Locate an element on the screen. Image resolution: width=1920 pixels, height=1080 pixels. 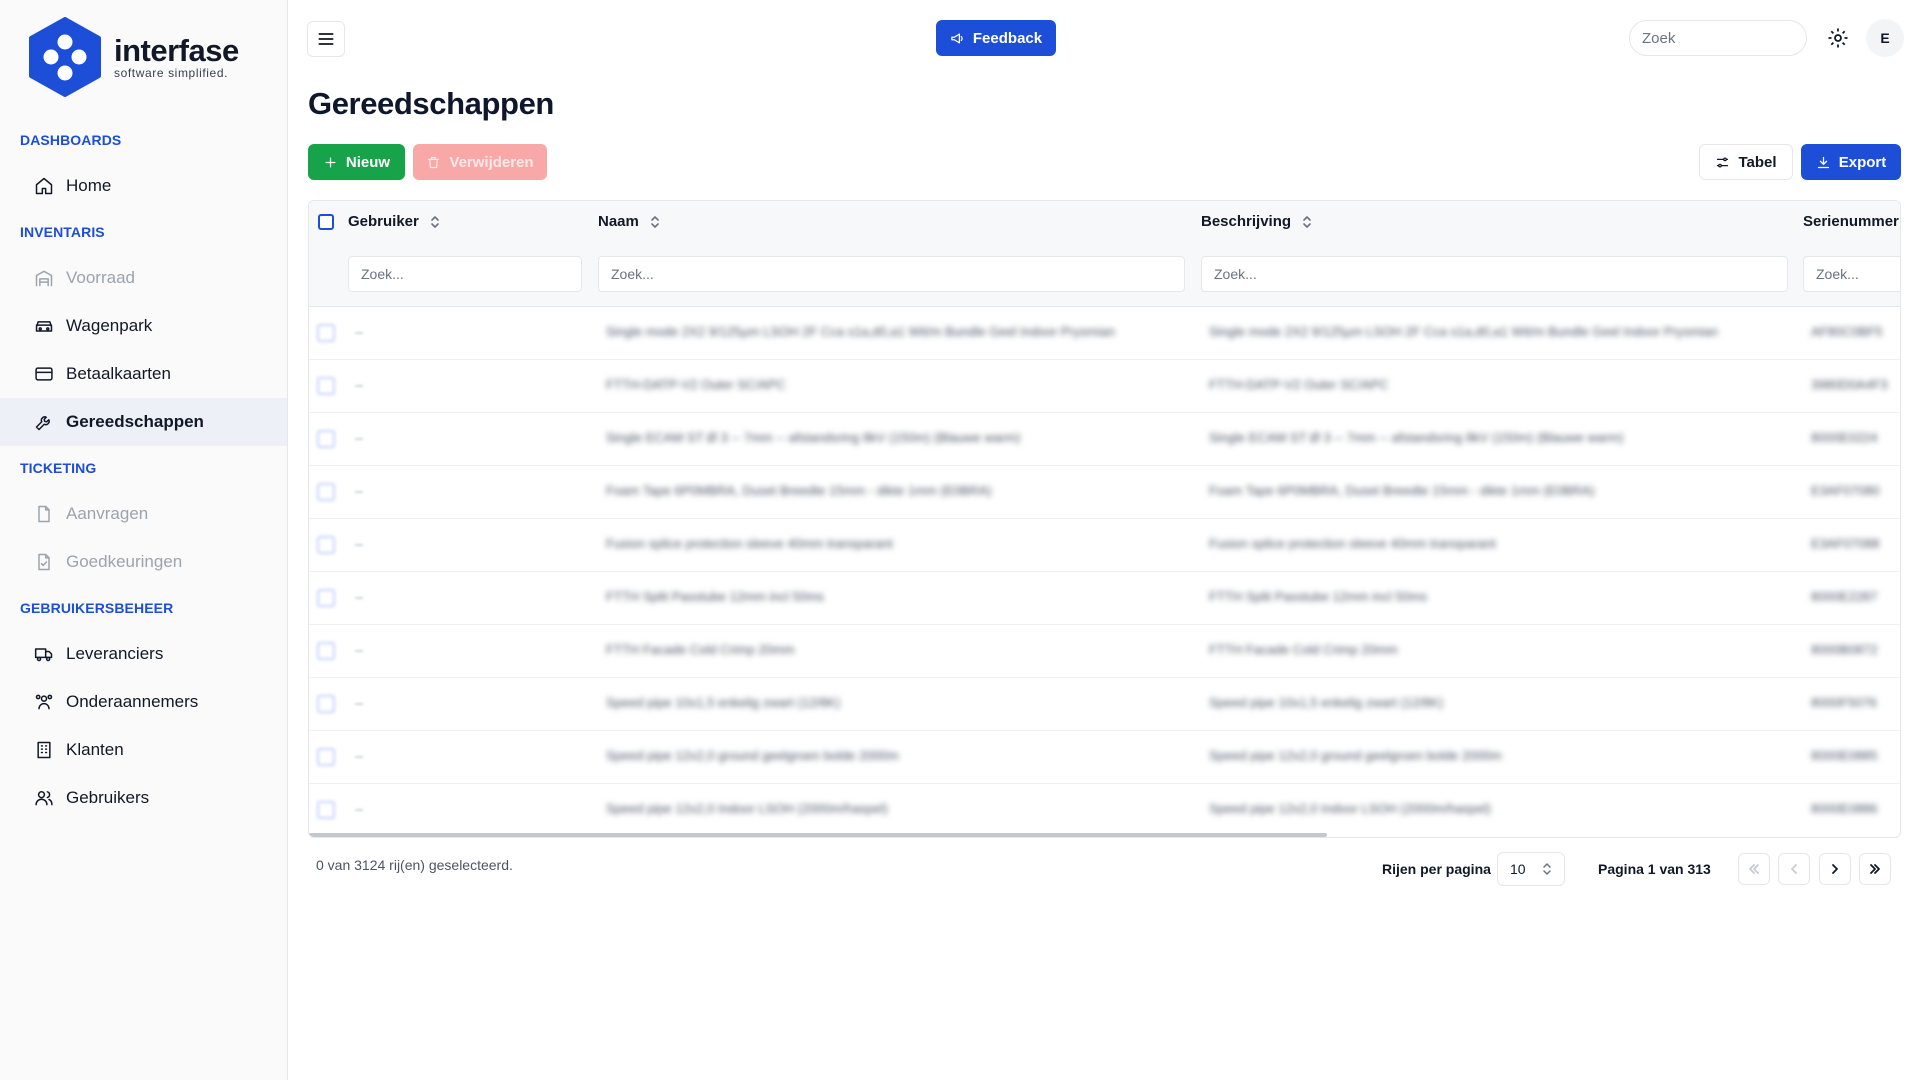
filter-beschrijving-input is located at coordinates (1494, 274).